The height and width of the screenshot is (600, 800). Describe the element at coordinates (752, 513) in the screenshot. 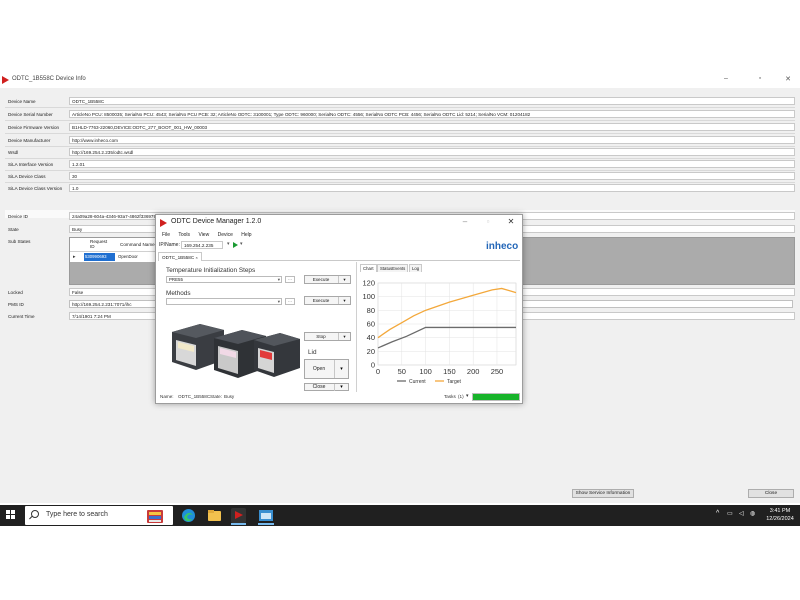

I see `globe-icon: ◍` at that location.